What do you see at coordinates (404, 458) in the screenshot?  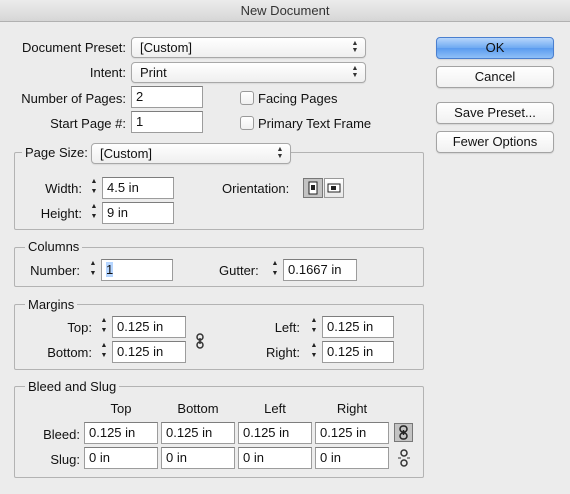 I see `chain-unlink-icon` at bounding box center [404, 458].